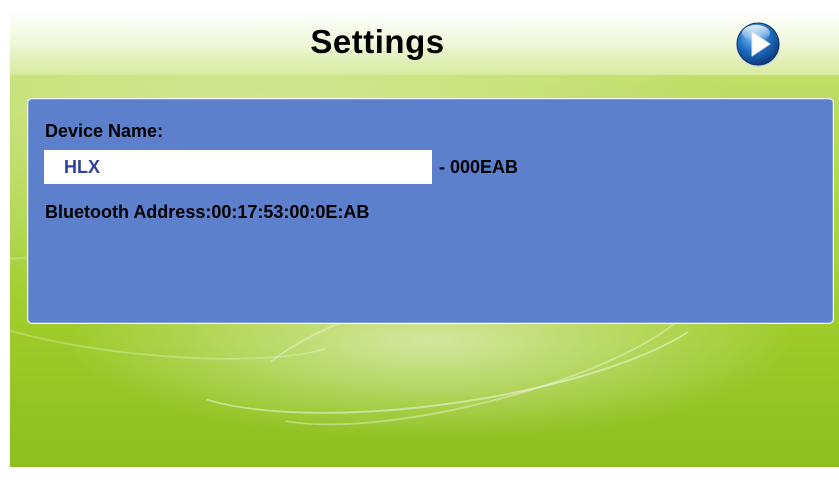 The image size is (839, 482). I want to click on device-name-input, so click(238, 167).